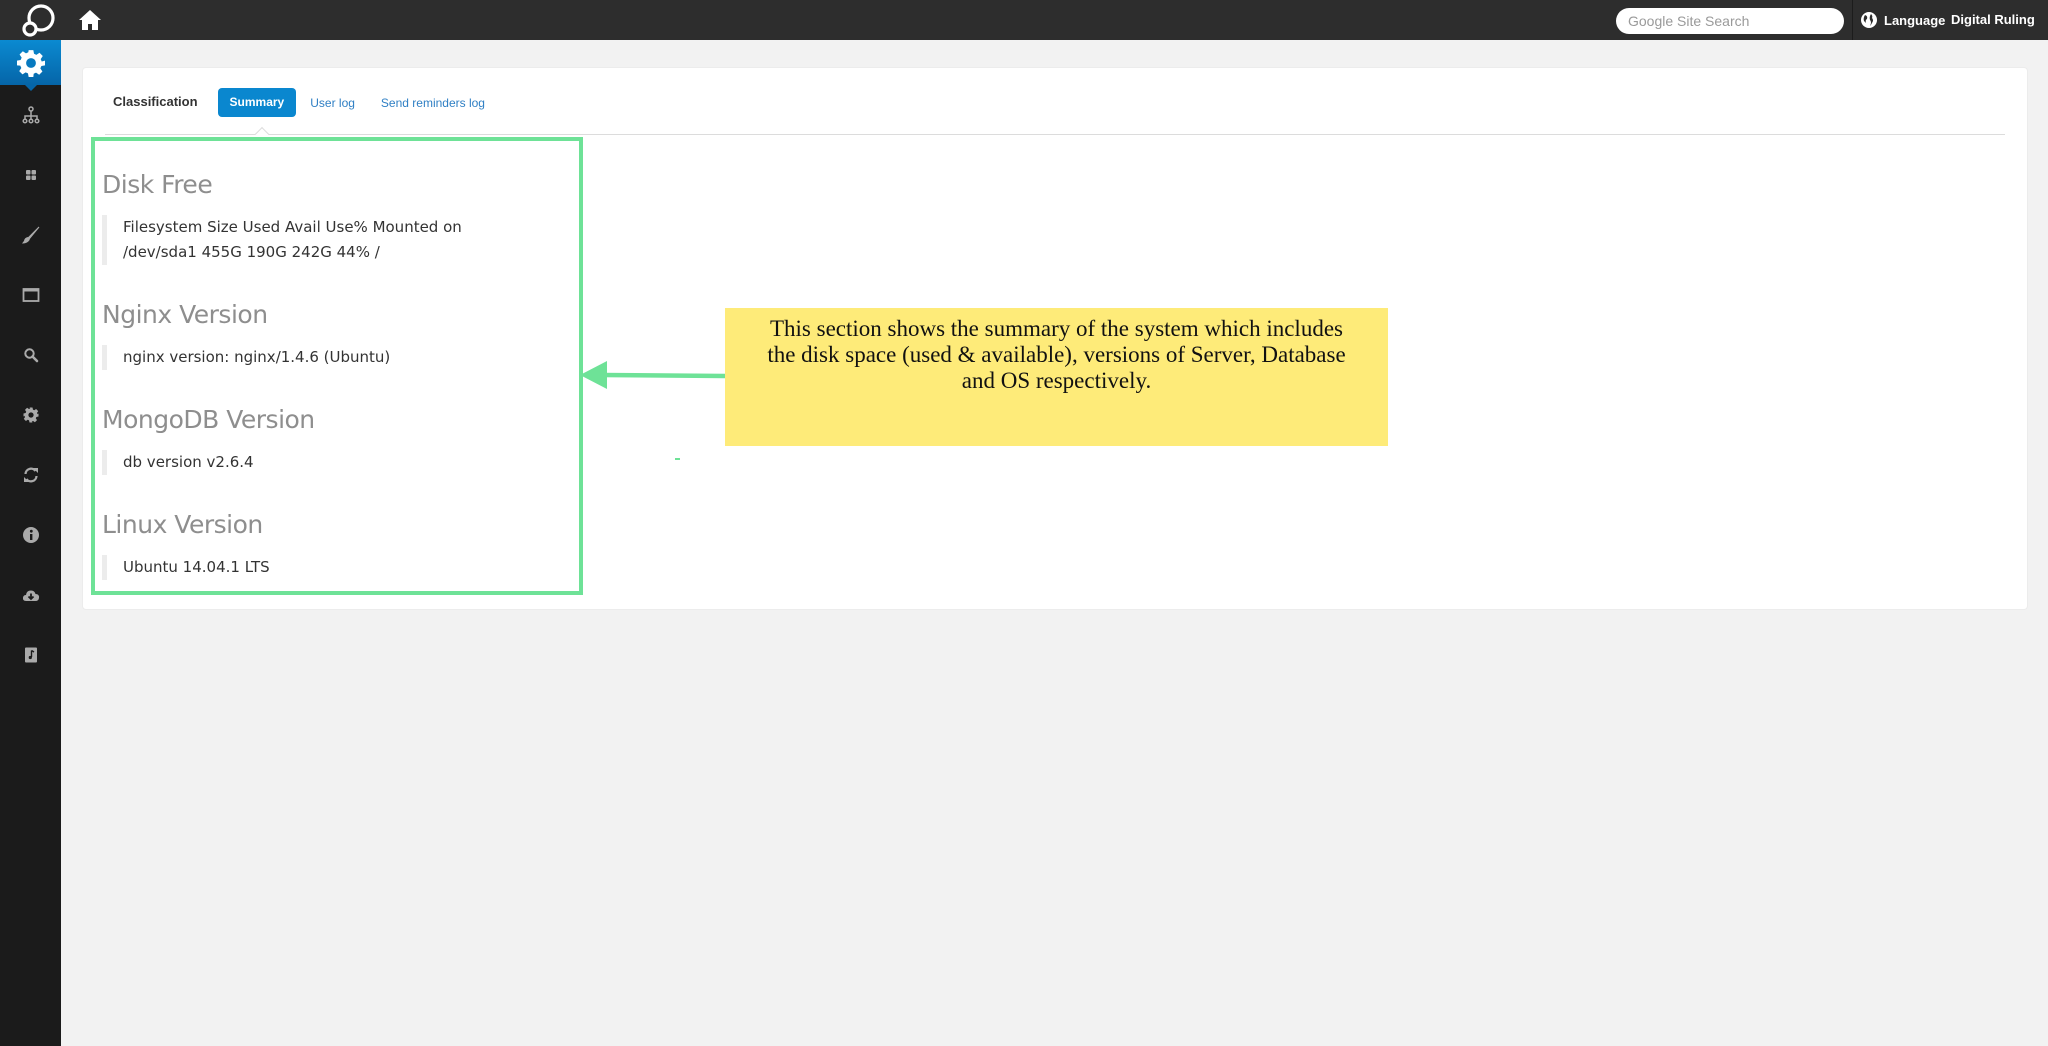 The height and width of the screenshot is (1046, 2048). I want to click on sidebar-item-search, so click(30, 355).